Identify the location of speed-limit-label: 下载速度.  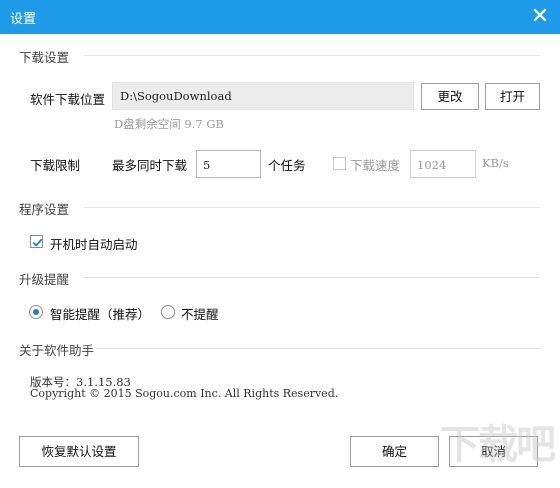
(375, 165).